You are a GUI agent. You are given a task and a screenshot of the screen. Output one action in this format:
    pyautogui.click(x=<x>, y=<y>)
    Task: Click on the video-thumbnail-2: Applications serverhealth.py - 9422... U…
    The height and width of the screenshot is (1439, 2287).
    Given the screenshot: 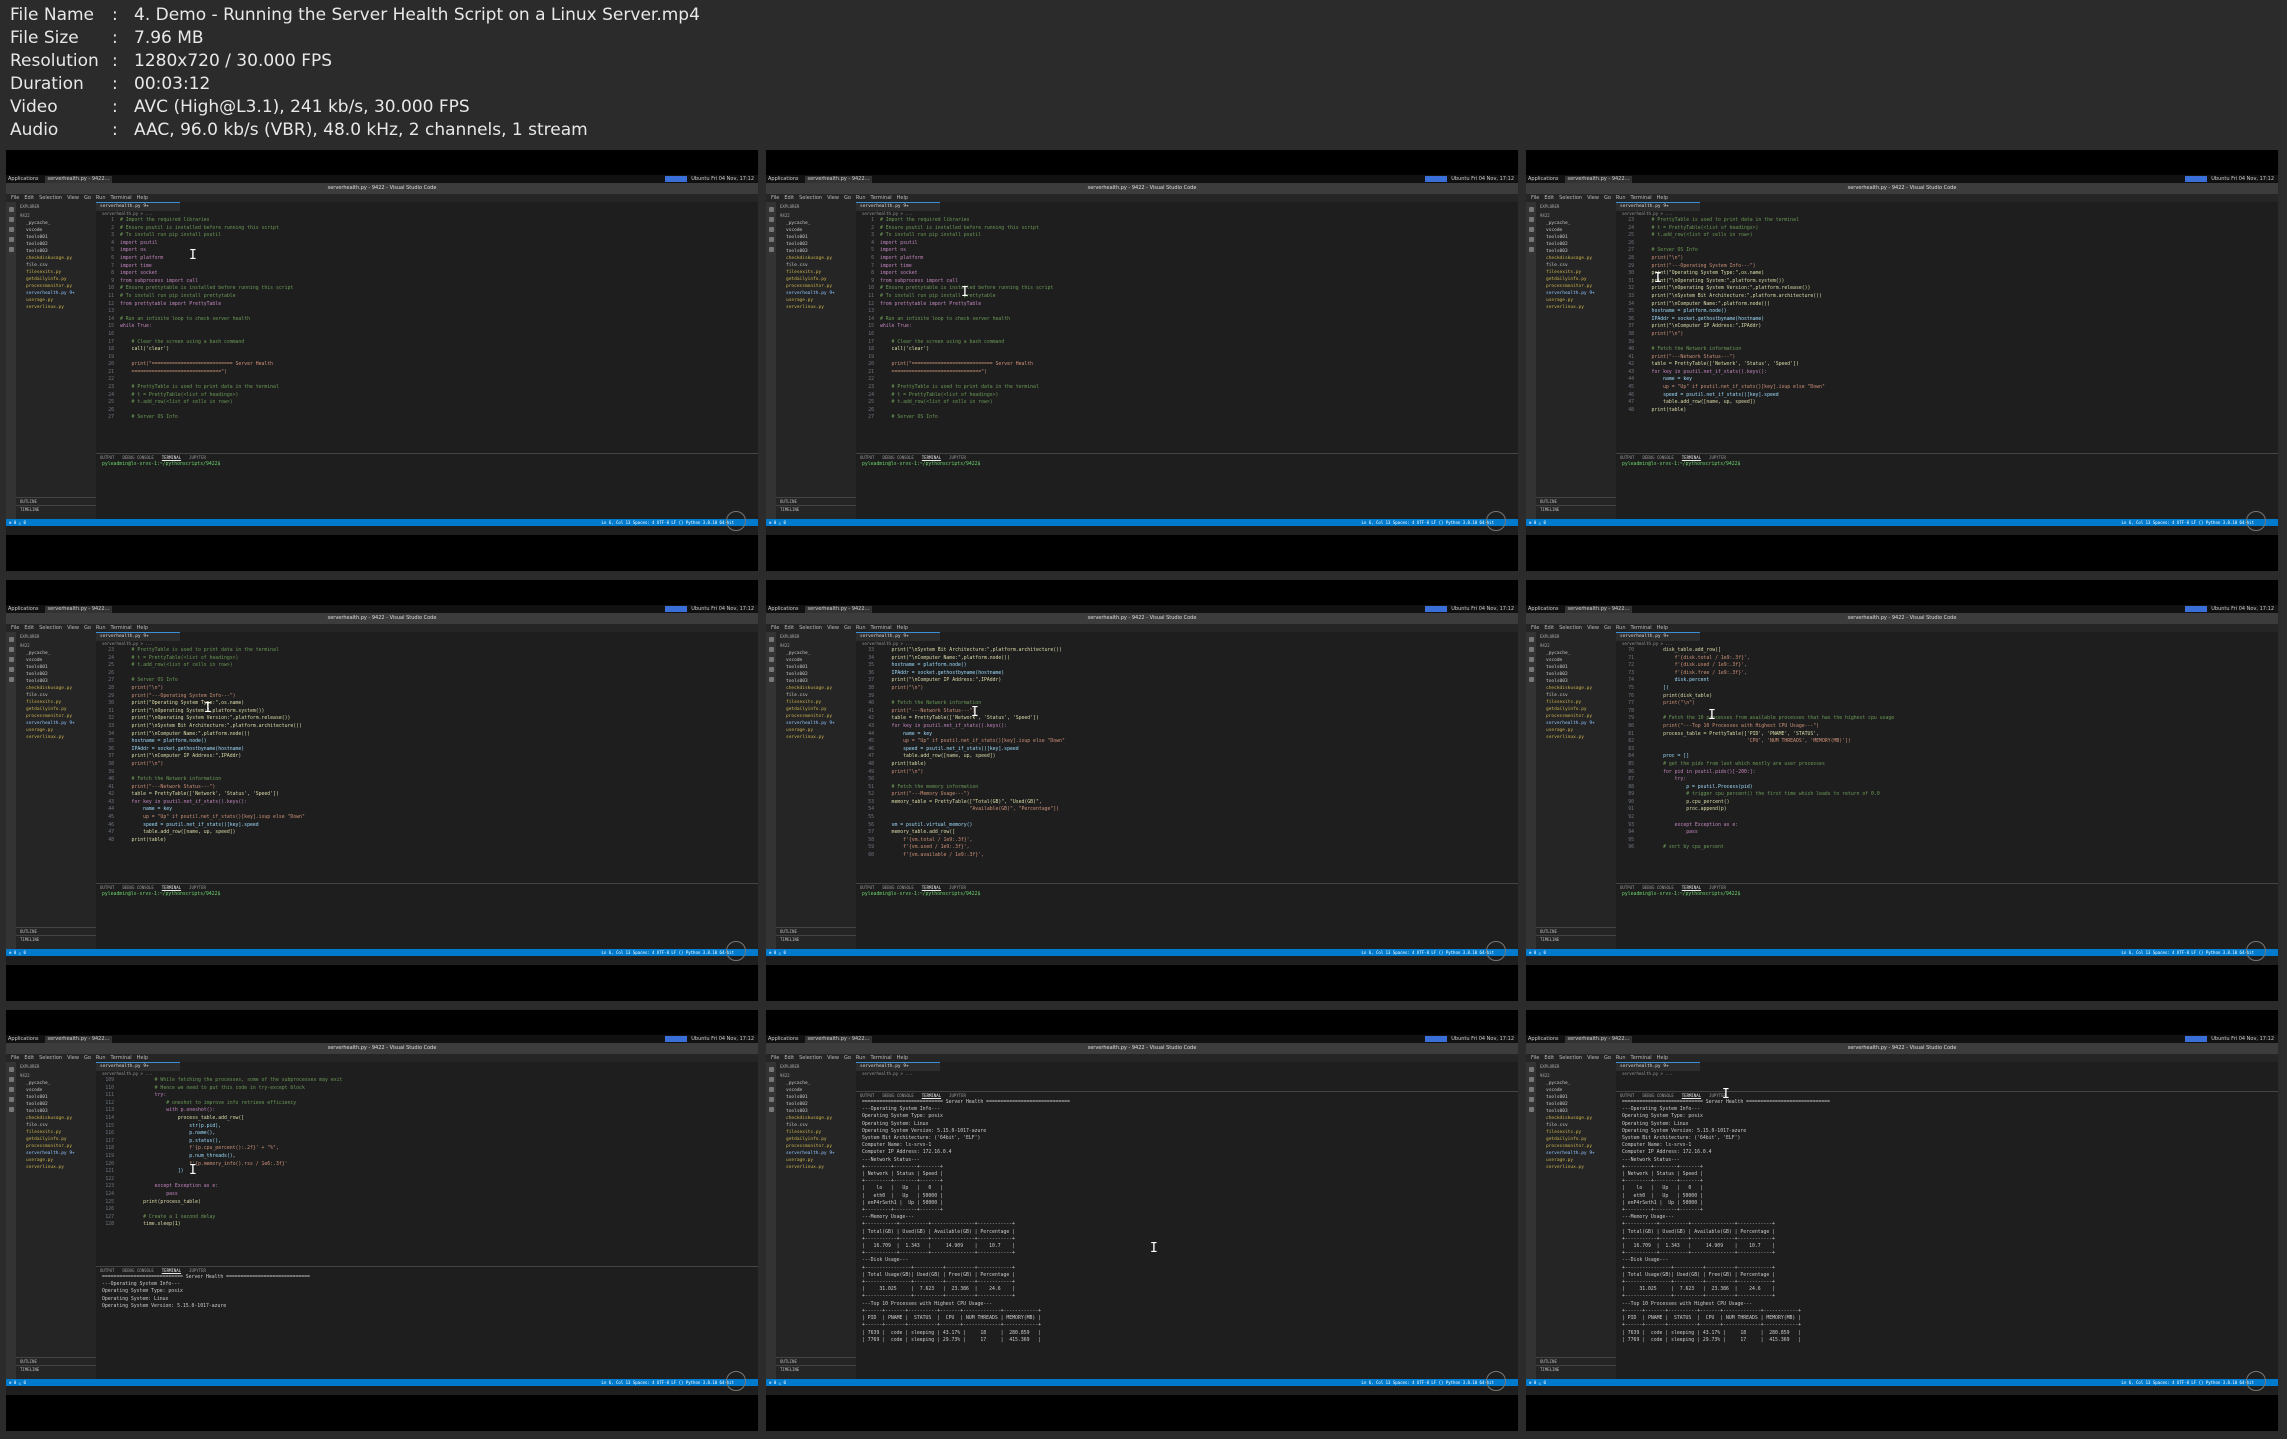 What is the action you would take?
    pyautogui.click(x=1142, y=360)
    